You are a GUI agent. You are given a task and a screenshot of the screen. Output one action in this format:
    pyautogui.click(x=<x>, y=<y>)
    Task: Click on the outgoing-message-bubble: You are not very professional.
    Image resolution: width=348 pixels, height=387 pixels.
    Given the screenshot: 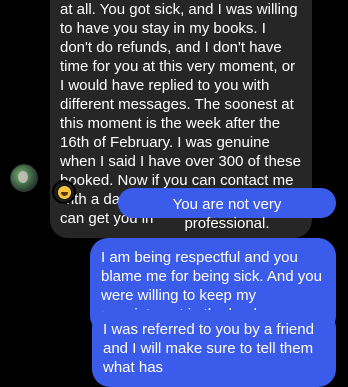 What is the action you would take?
    pyautogui.click(x=227, y=210)
    